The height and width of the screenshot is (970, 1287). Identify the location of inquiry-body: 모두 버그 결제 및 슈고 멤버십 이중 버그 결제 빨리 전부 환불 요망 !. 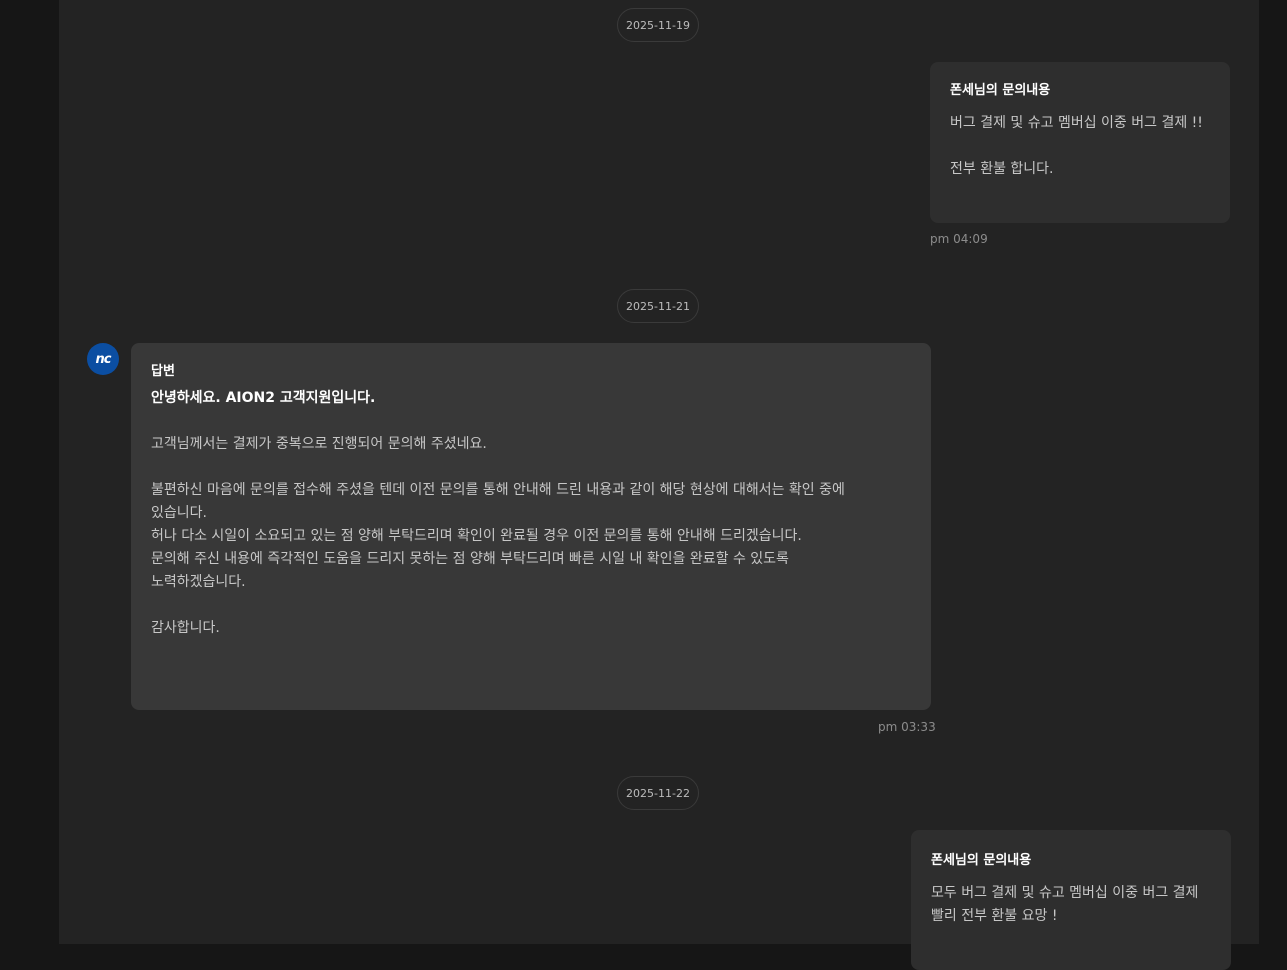
(1065, 904).